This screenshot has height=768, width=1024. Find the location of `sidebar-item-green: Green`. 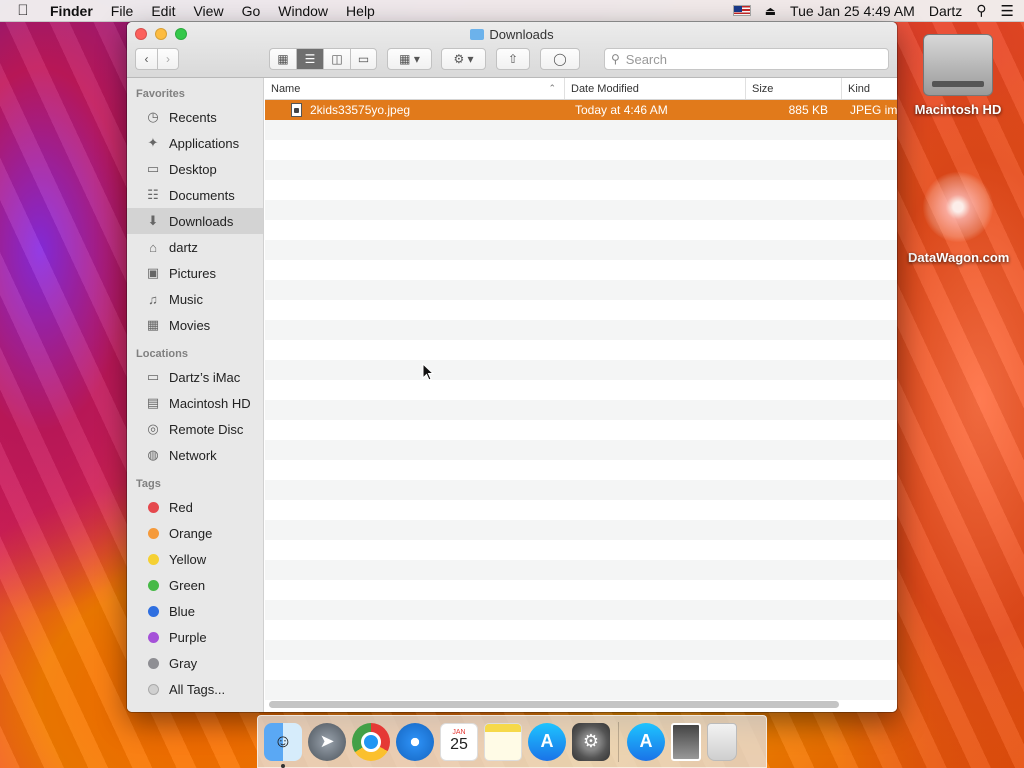

sidebar-item-green: Green is located at coordinates (195, 585).